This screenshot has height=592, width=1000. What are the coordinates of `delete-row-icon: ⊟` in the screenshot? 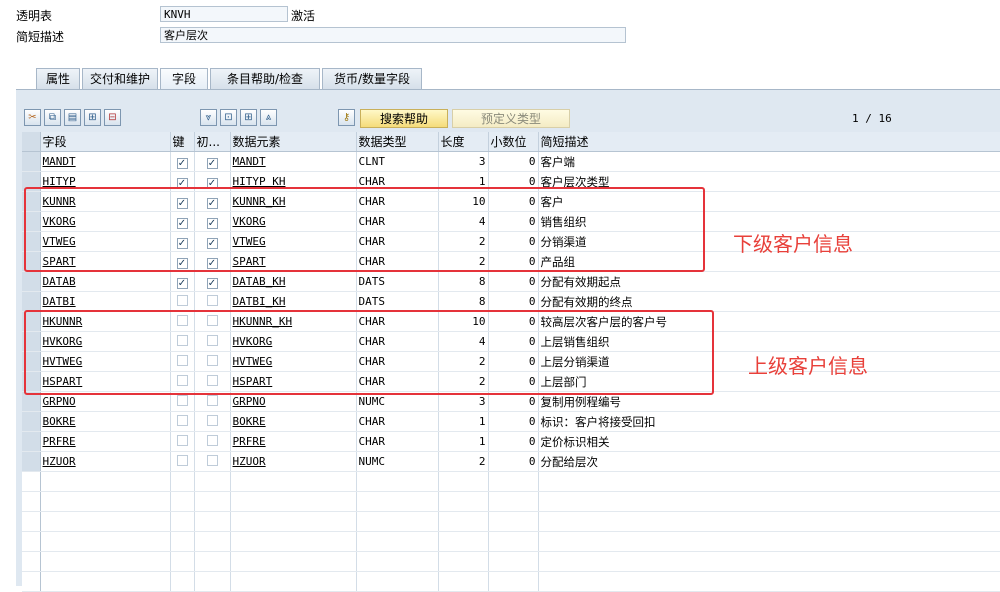 It's located at (112, 117).